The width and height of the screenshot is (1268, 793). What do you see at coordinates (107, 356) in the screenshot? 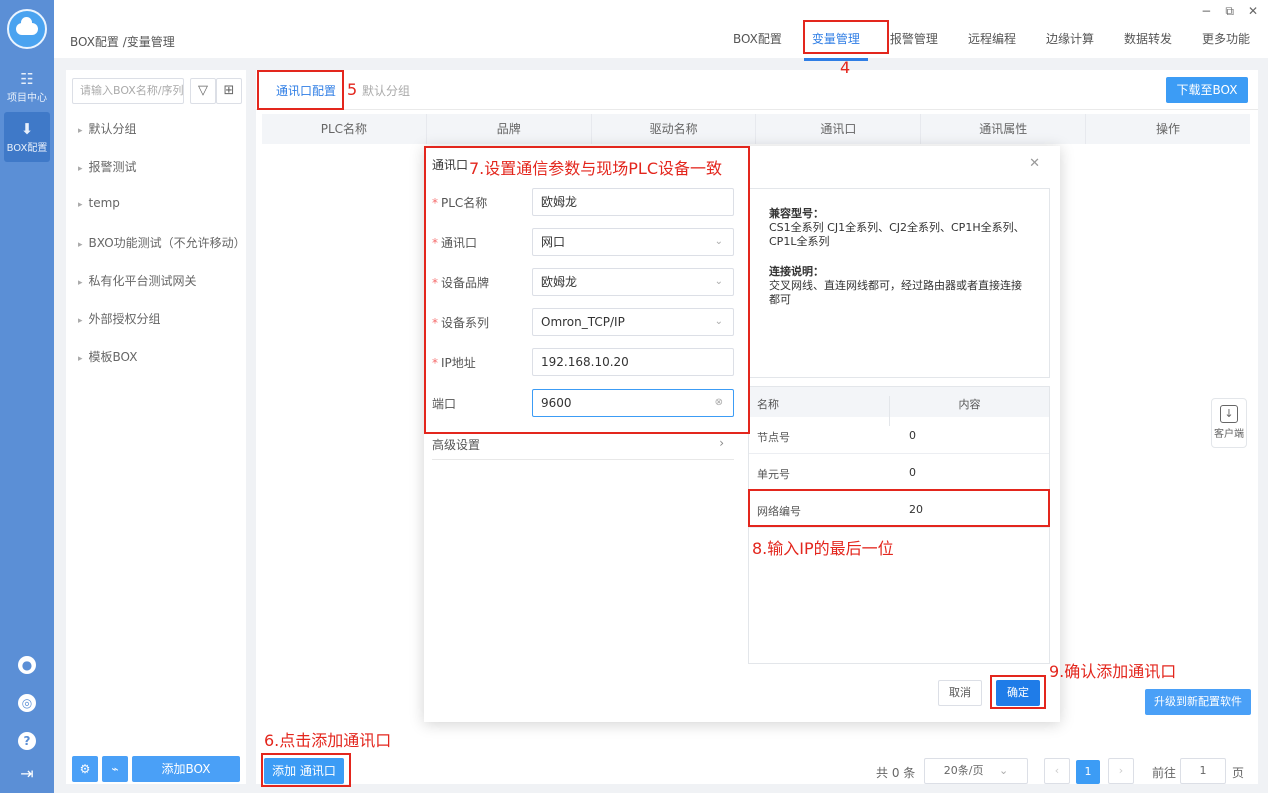
I see `group-item: ▸ 模板BOX` at bounding box center [107, 356].